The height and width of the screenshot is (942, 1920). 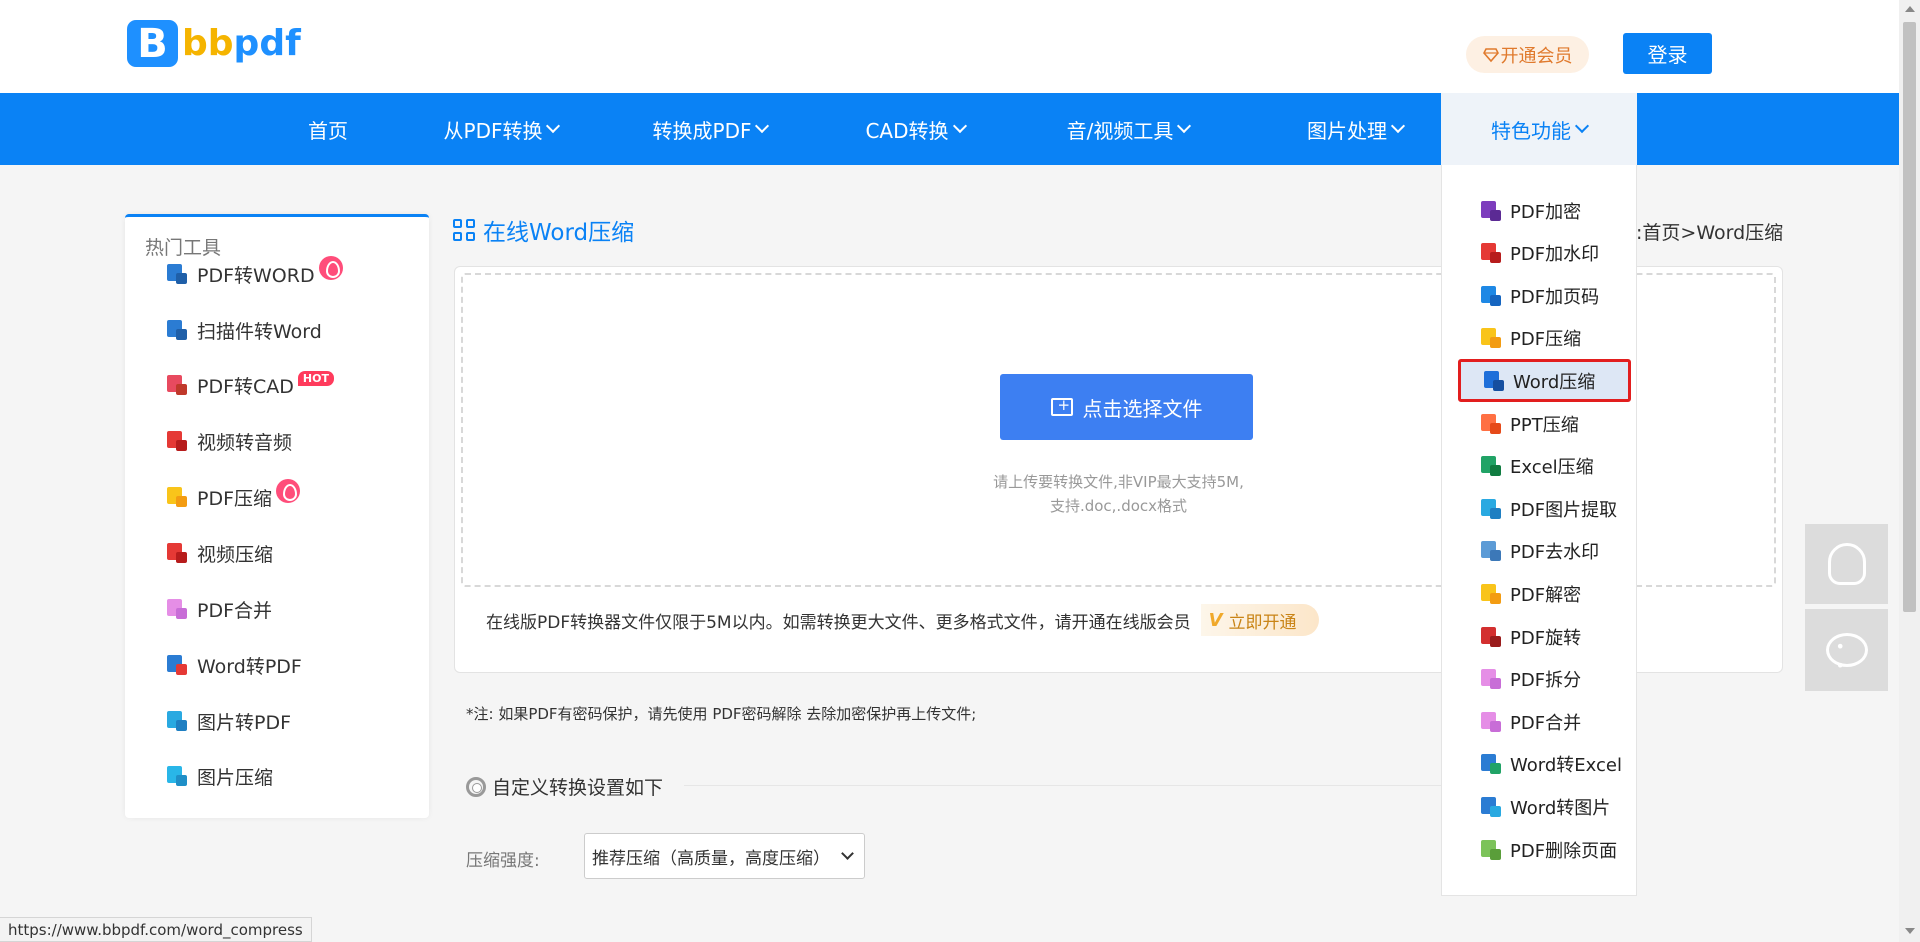 I want to click on image-compress-icon, so click(x=177, y=776).